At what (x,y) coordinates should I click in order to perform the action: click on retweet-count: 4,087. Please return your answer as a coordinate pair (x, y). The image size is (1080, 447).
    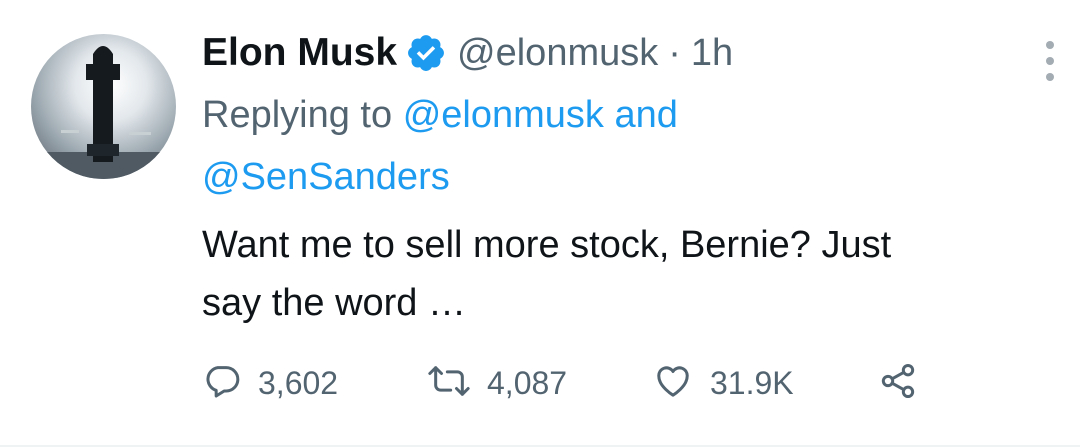
    Looking at the image, I should click on (527, 382).